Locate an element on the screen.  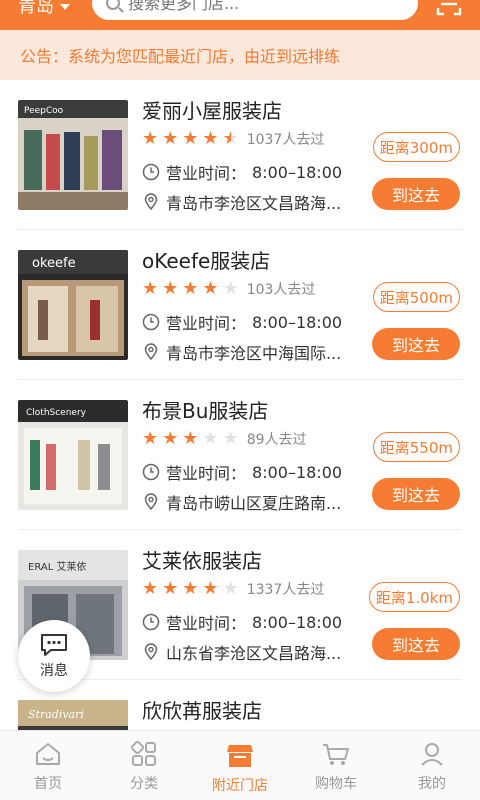
bottom-tab-bar: 首页 分类 附近门店 购物车 我的 is located at coordinates (240, 765).